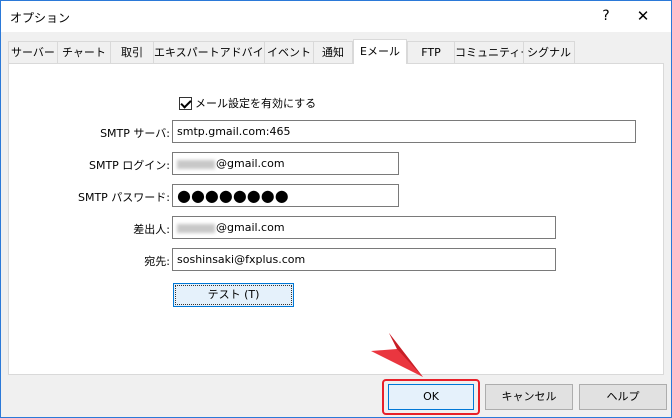 Image resolution: width=672 pixels, height=418 pixels. I want to click on focus-ring, so click(233, 295).